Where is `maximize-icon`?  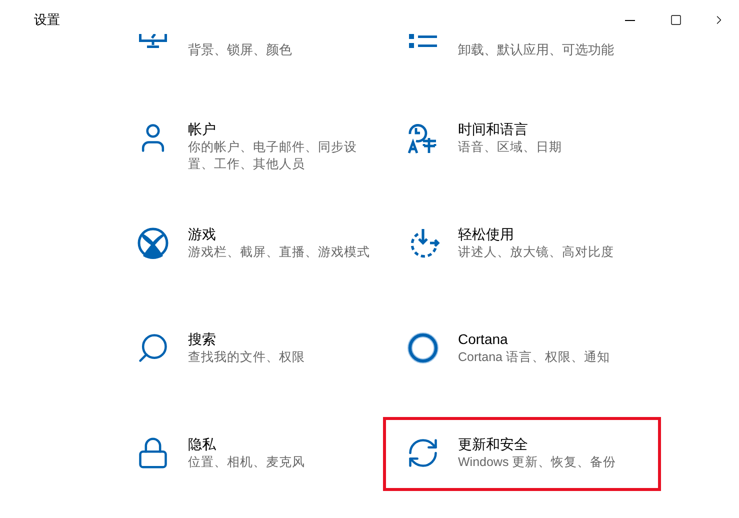
maximize-icon is located at coordinates (676, 20).